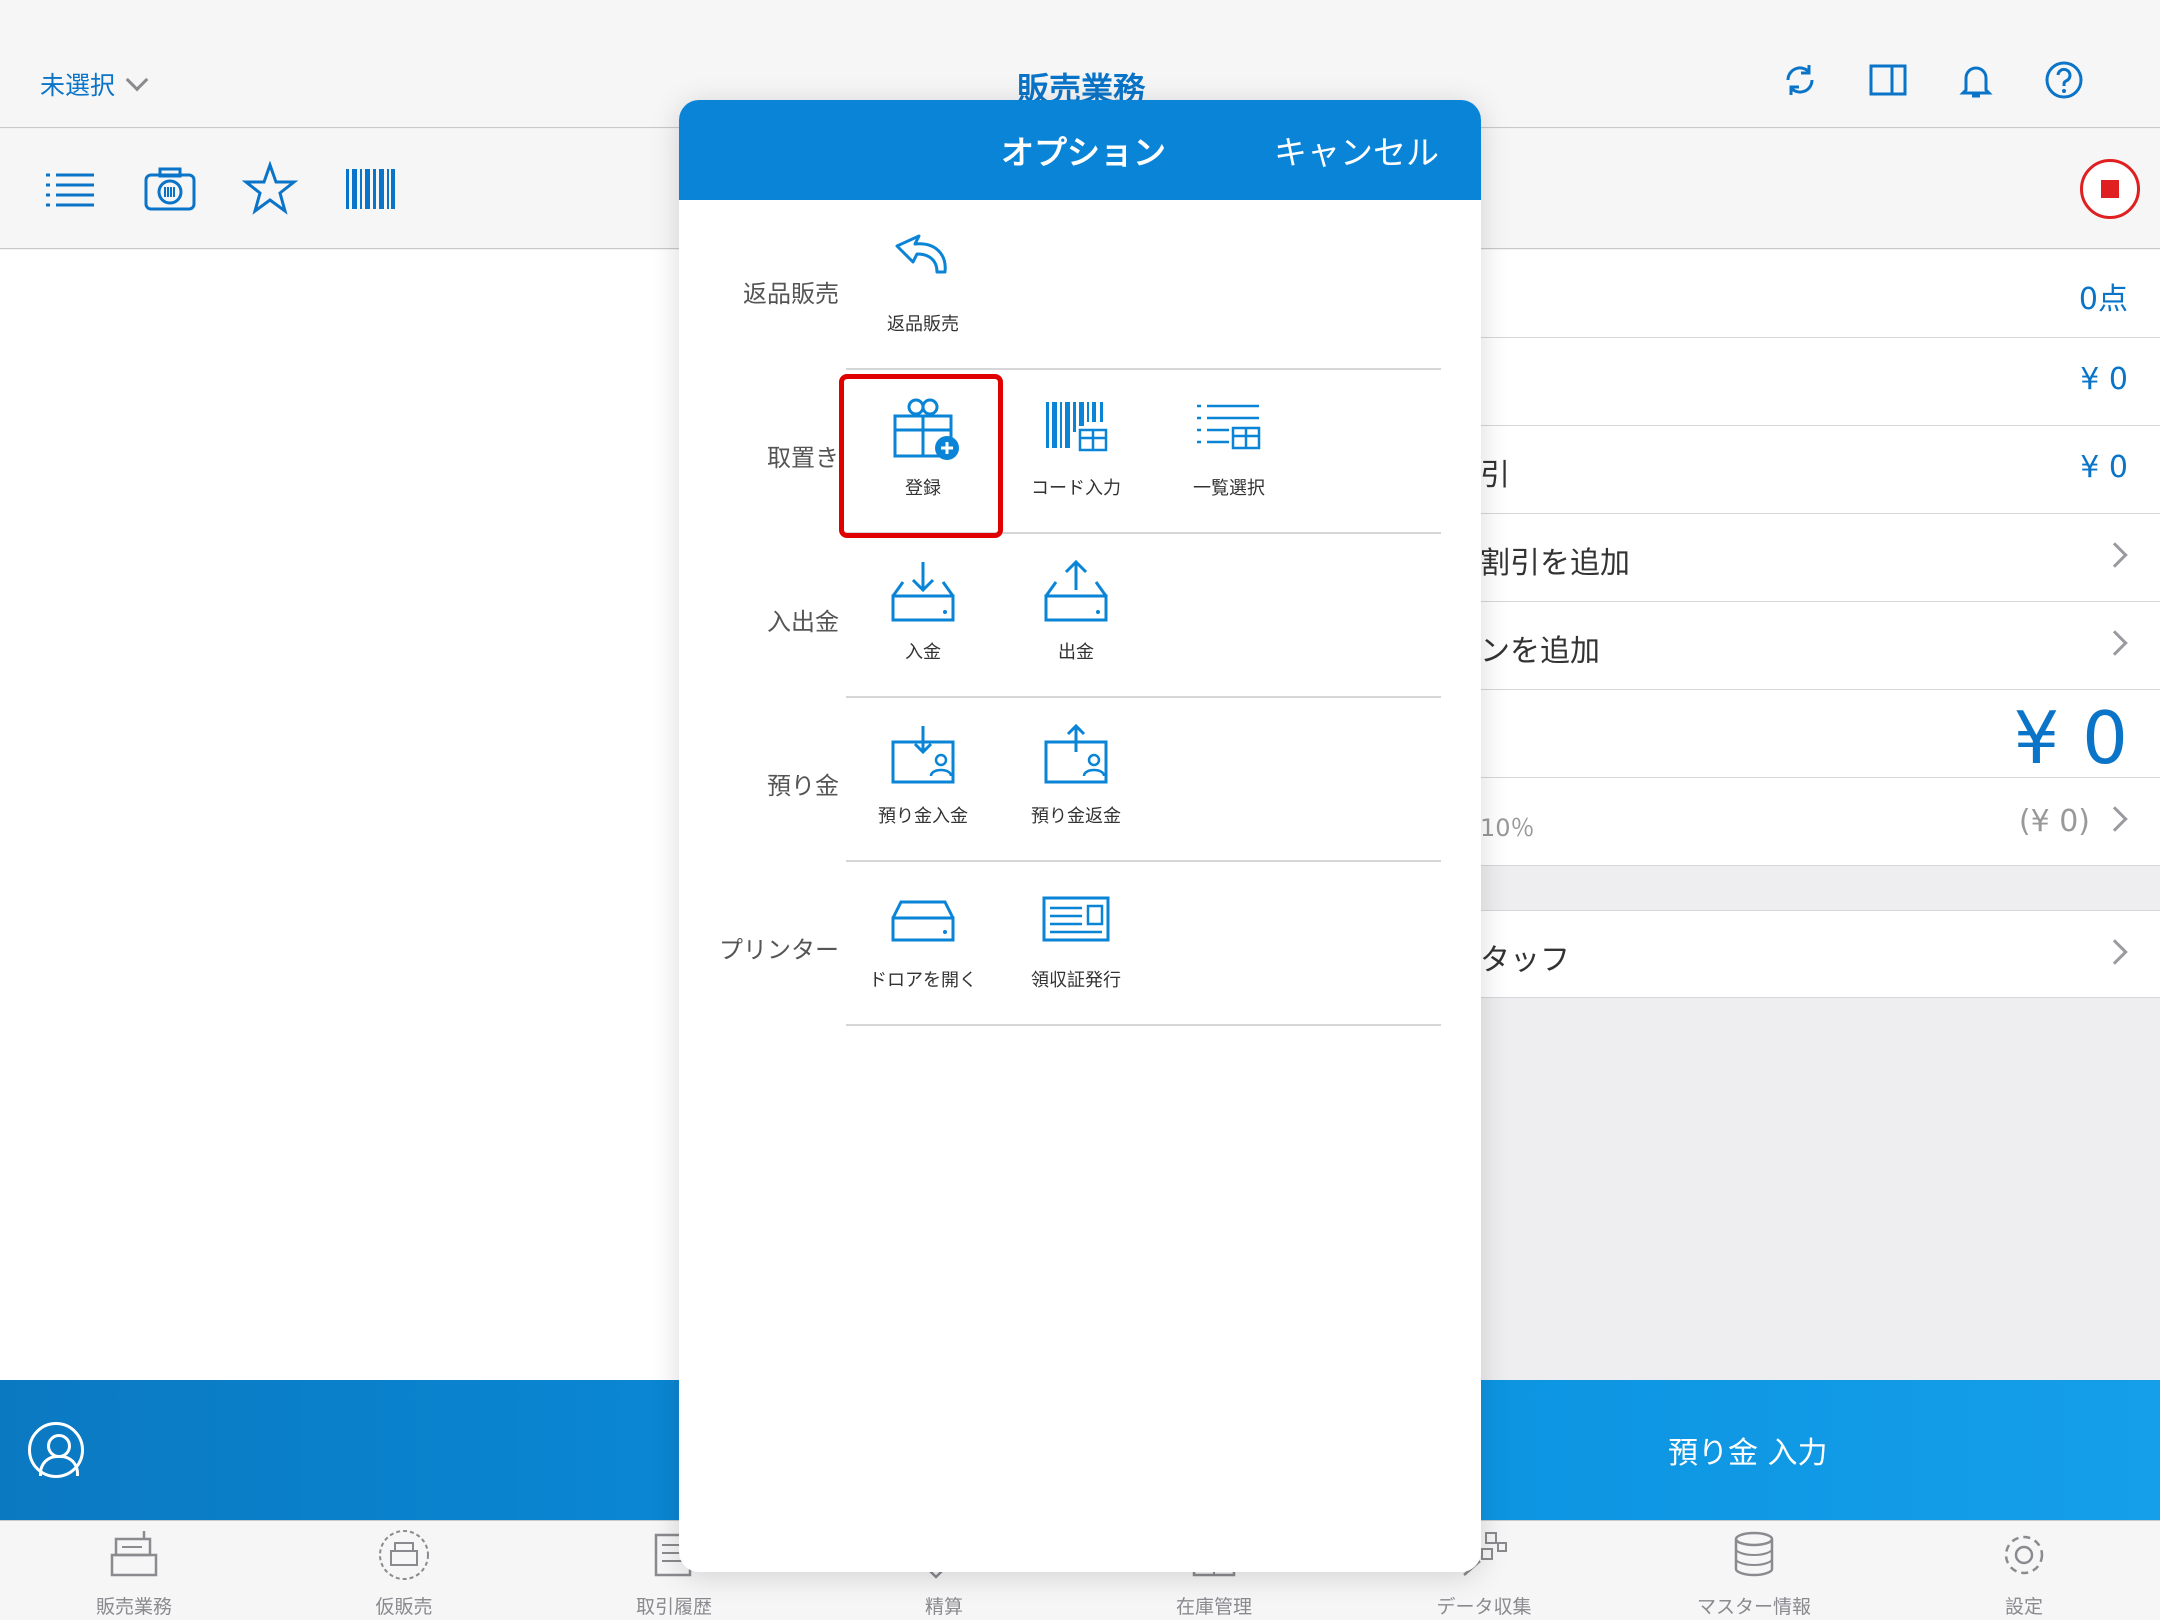 This screenshot has height=1620, width=2160. I want to click on staff-label: タッフ, so click(1525, 960).